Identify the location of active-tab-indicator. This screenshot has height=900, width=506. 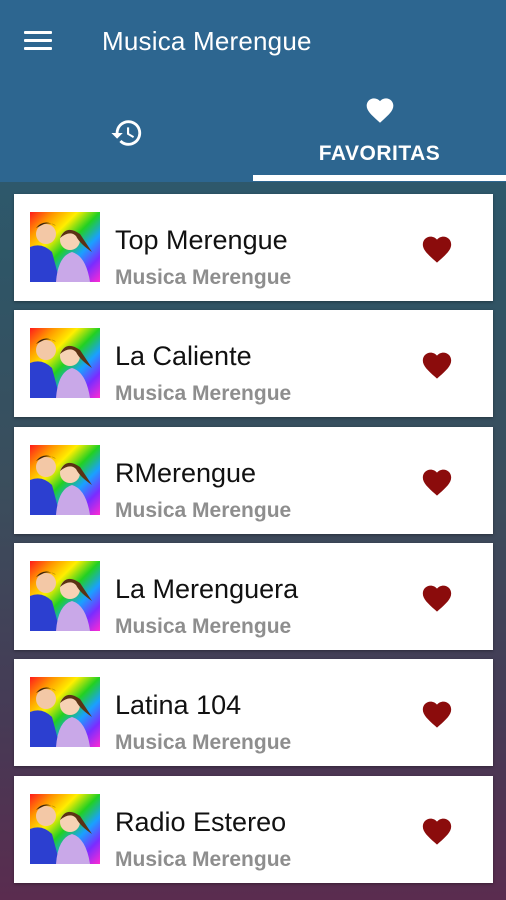
(379, 178).